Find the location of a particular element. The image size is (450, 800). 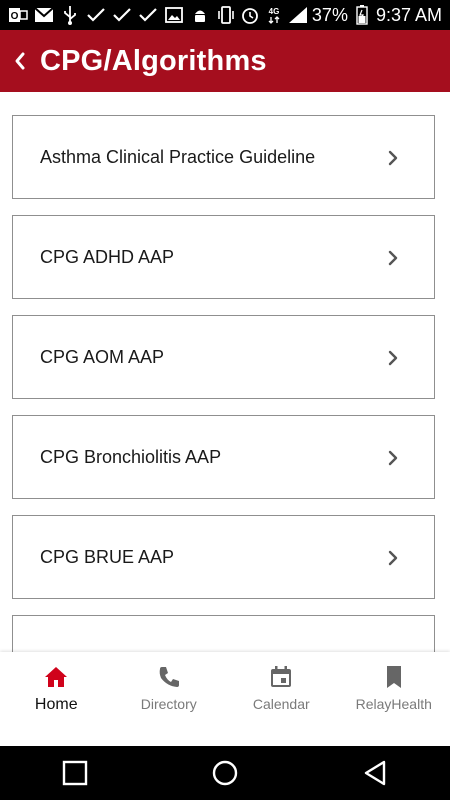

calendar-icon is located at coordinates (281, 676).